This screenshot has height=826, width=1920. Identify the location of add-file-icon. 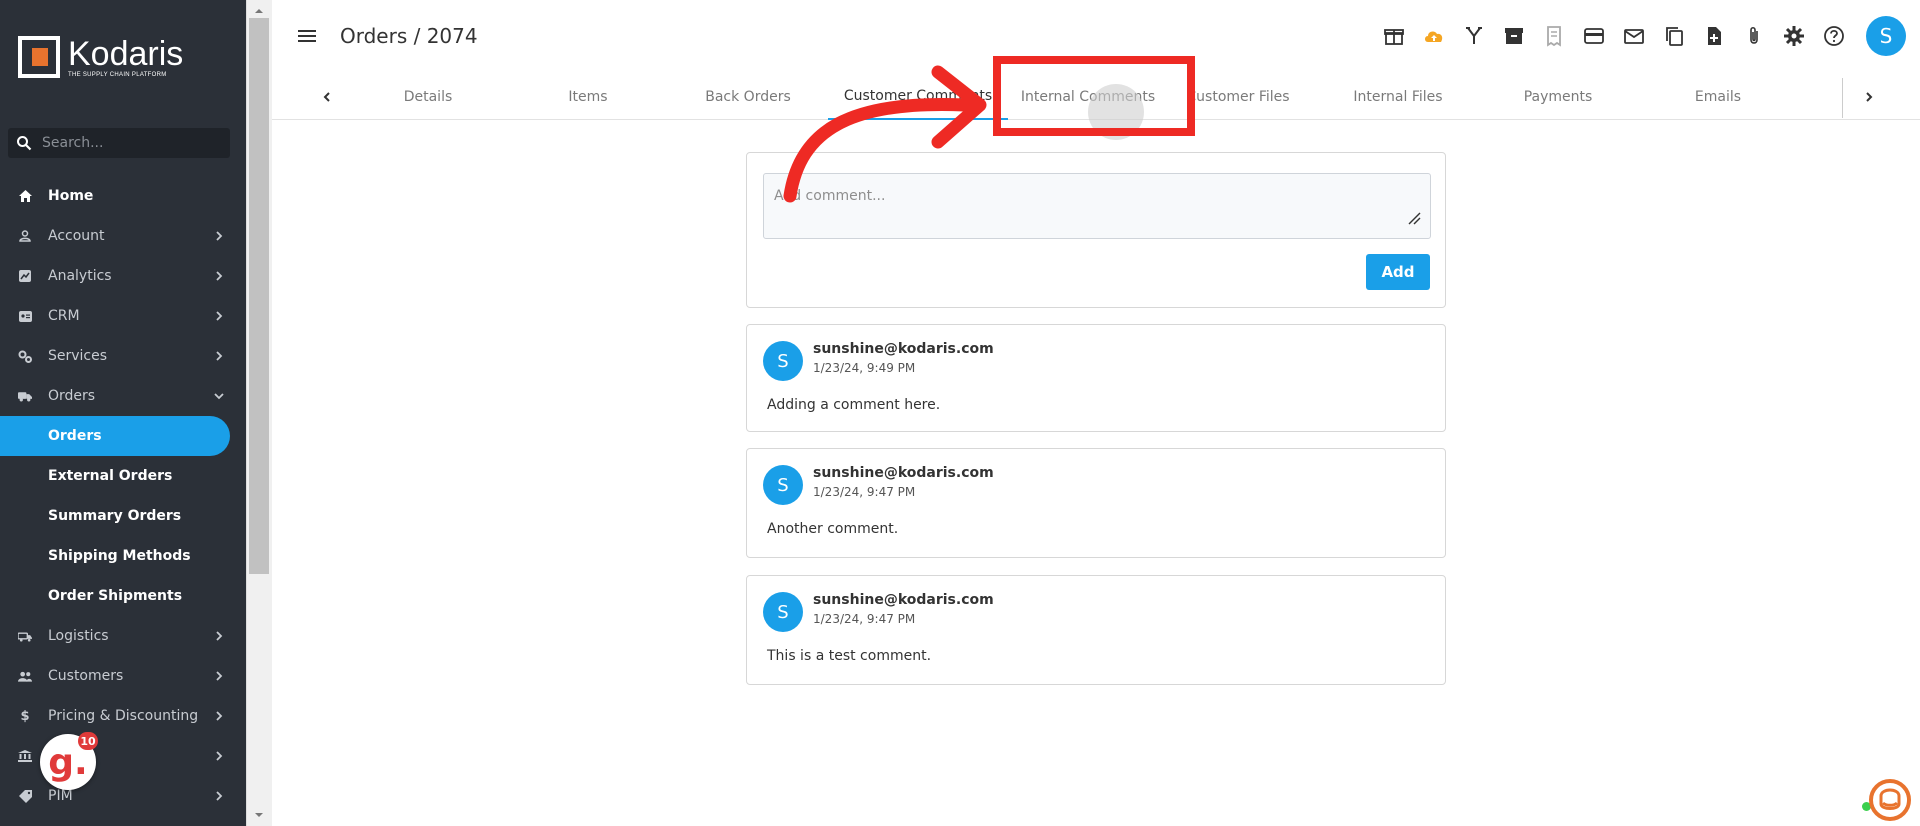
(1714, 36).